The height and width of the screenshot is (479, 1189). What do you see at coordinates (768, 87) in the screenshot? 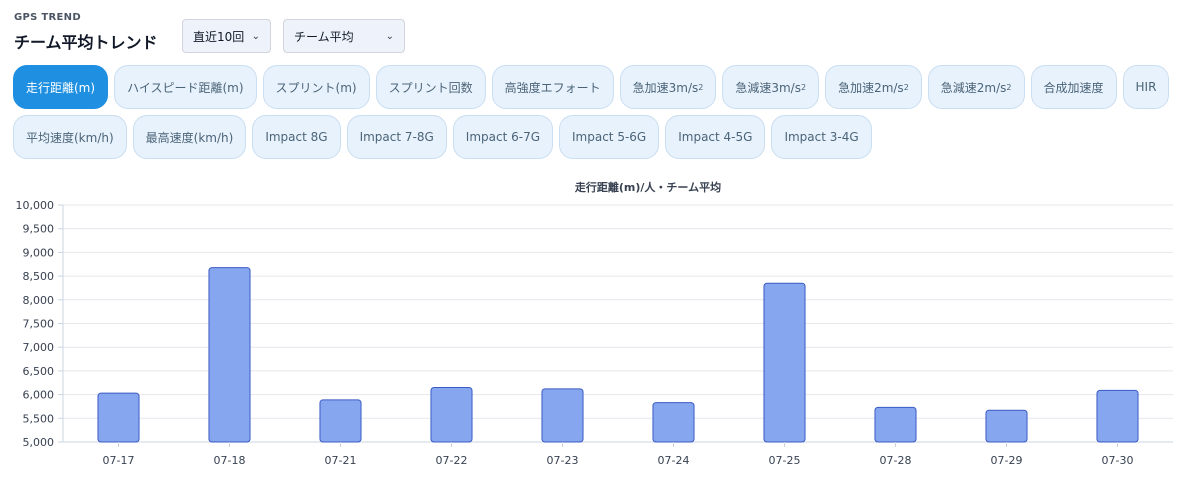
I see `metric-tab-label: 急減速3m/s` at bounding box center [768, 87].